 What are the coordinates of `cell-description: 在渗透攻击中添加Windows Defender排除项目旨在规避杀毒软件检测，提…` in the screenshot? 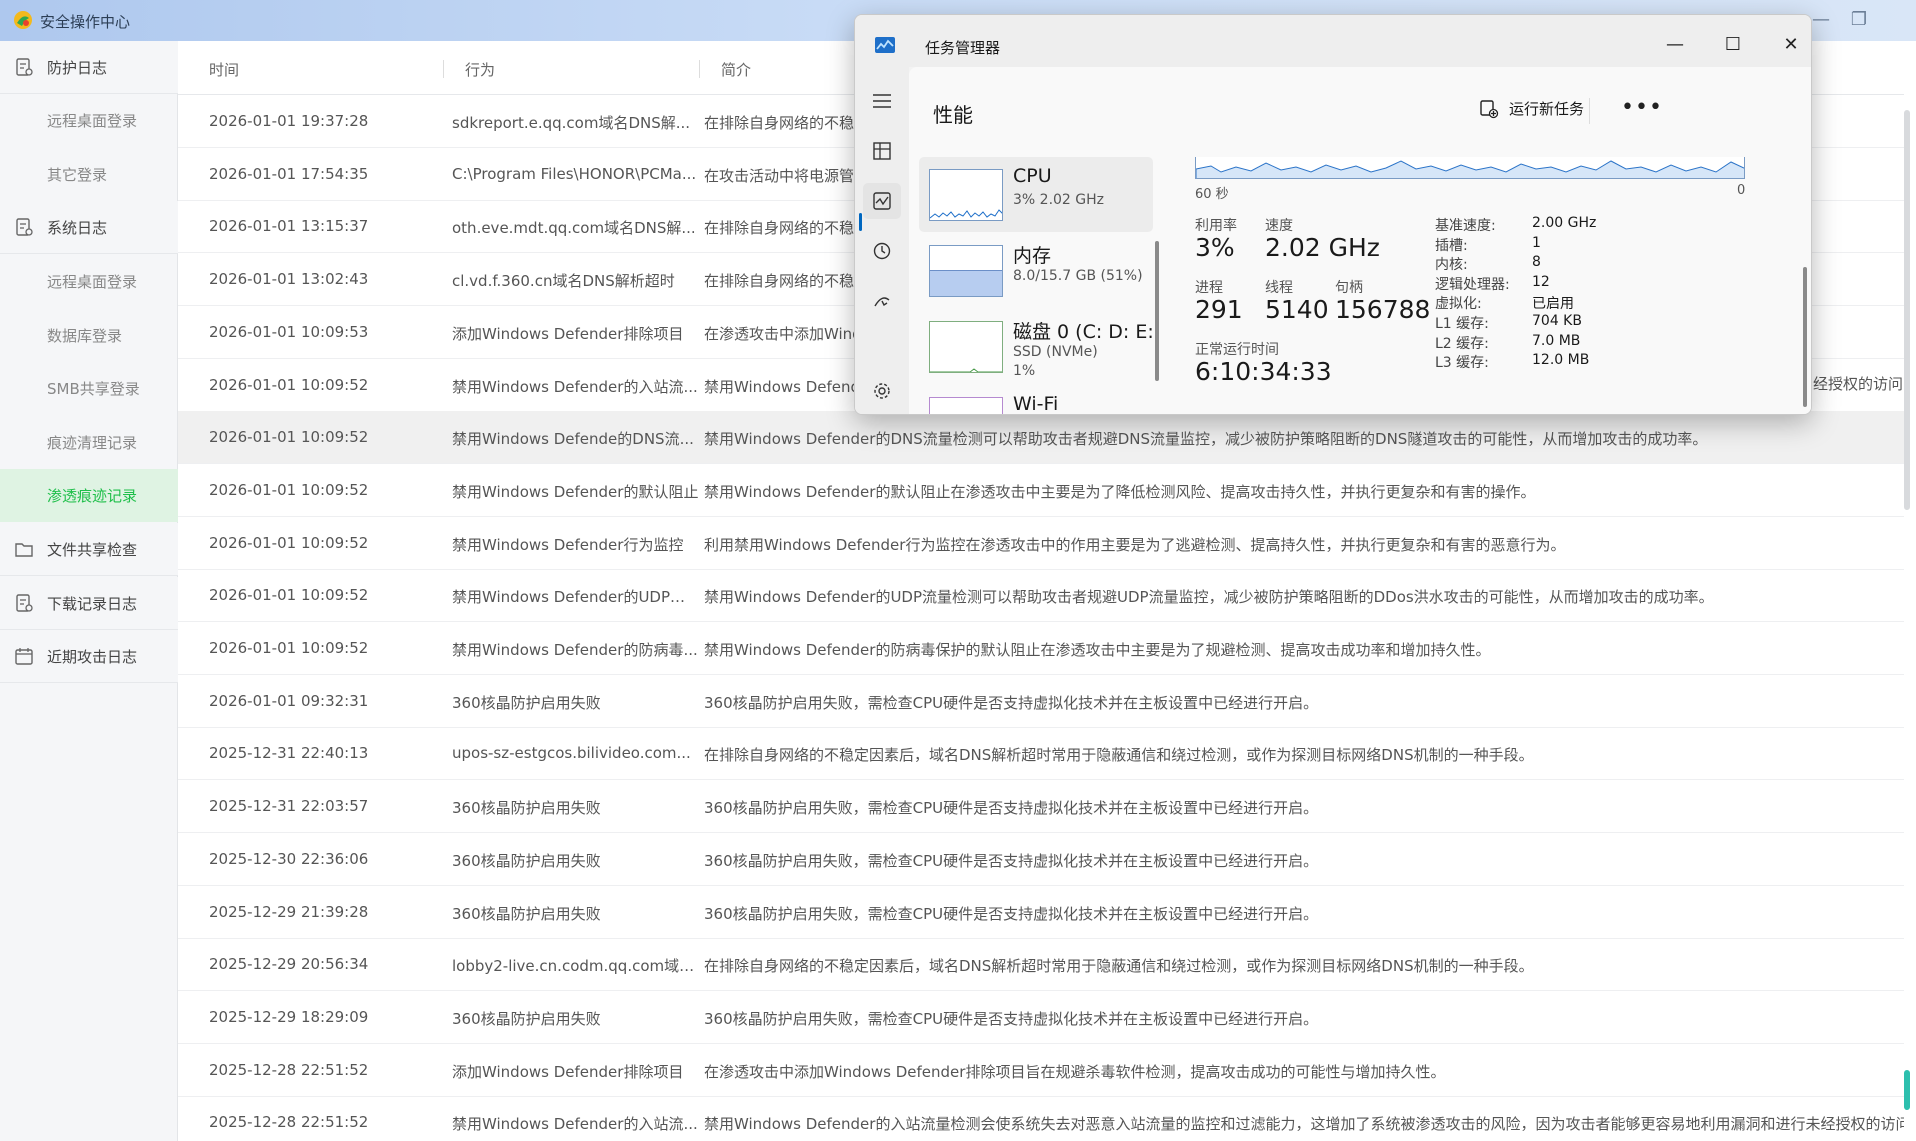 It's located at (1075, 1071).